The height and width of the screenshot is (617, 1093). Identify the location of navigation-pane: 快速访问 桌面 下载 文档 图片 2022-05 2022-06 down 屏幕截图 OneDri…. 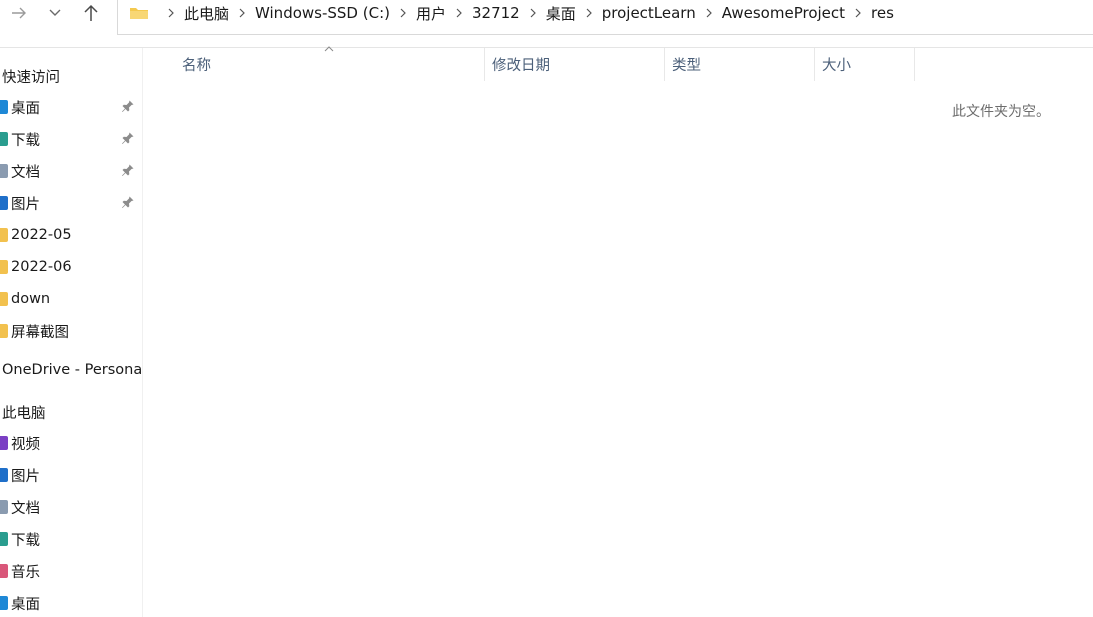
(71, 332).